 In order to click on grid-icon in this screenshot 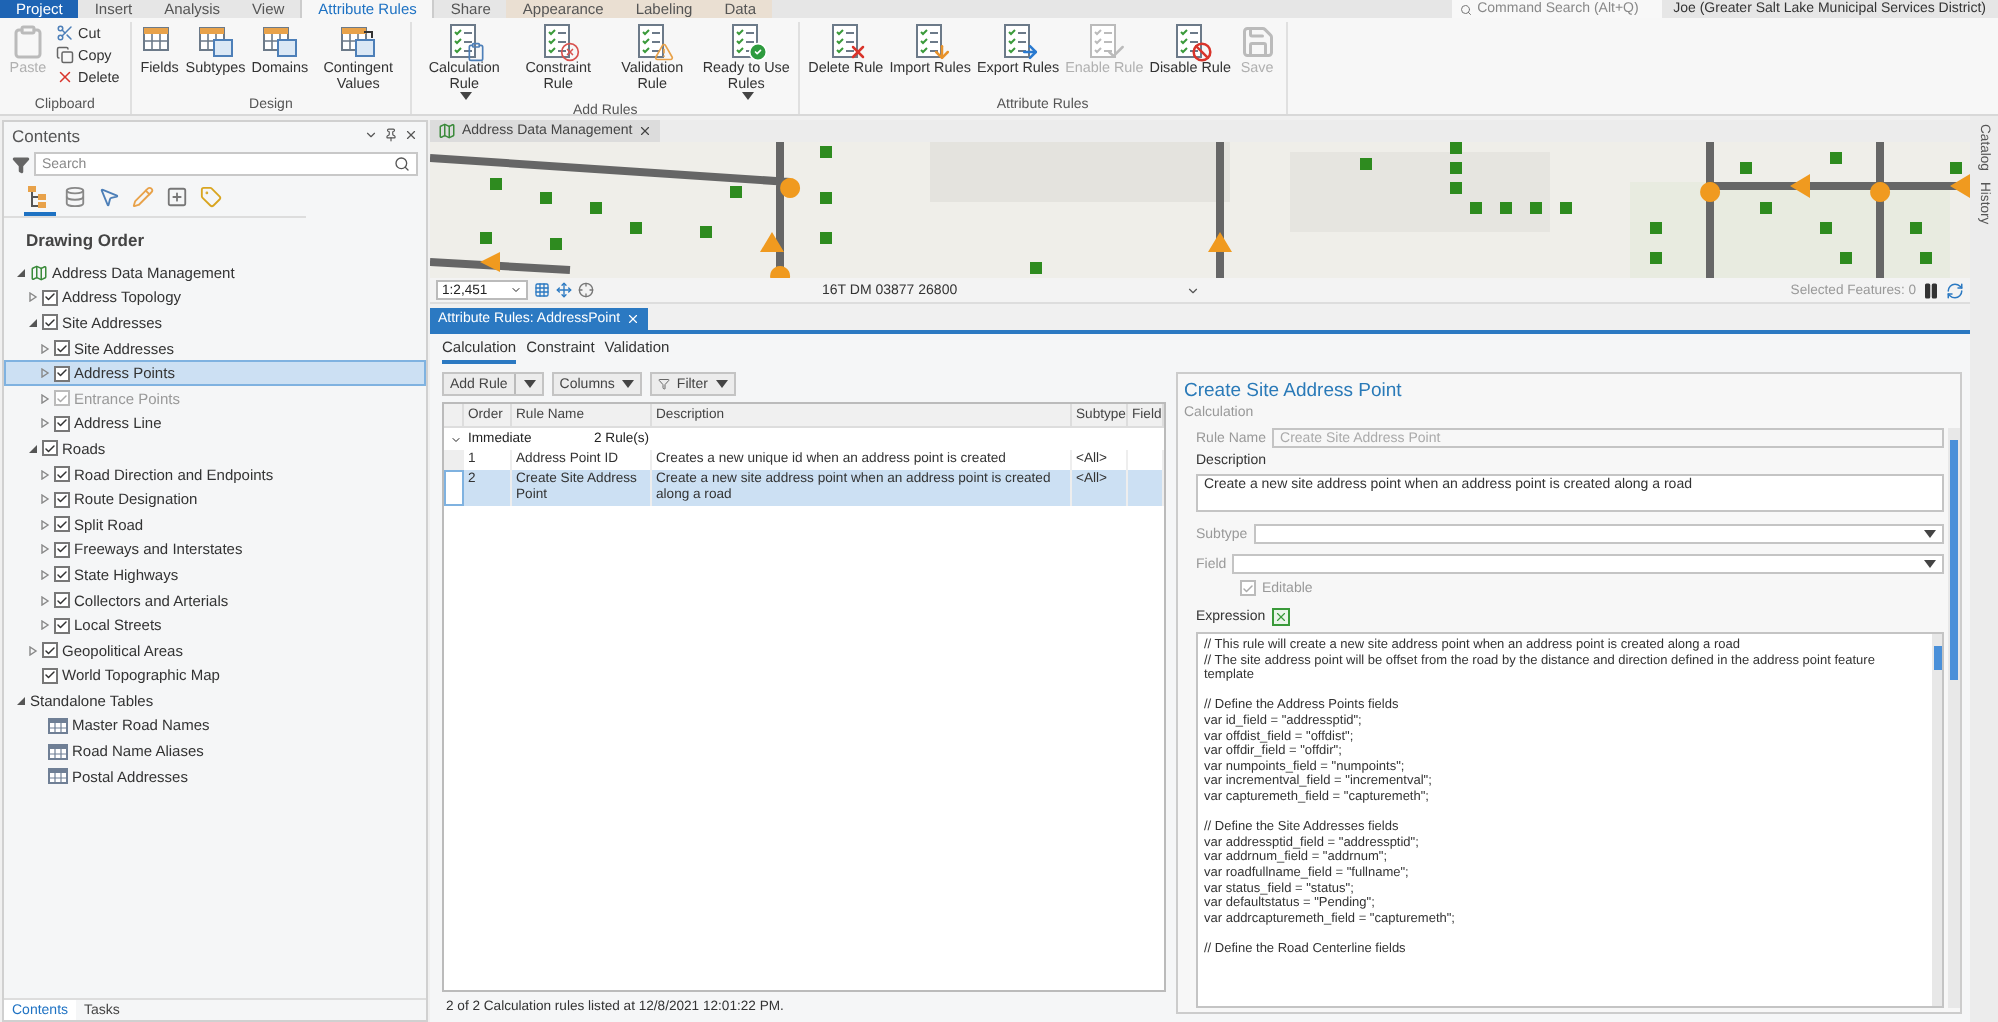, I will do `click(542, 290)`.